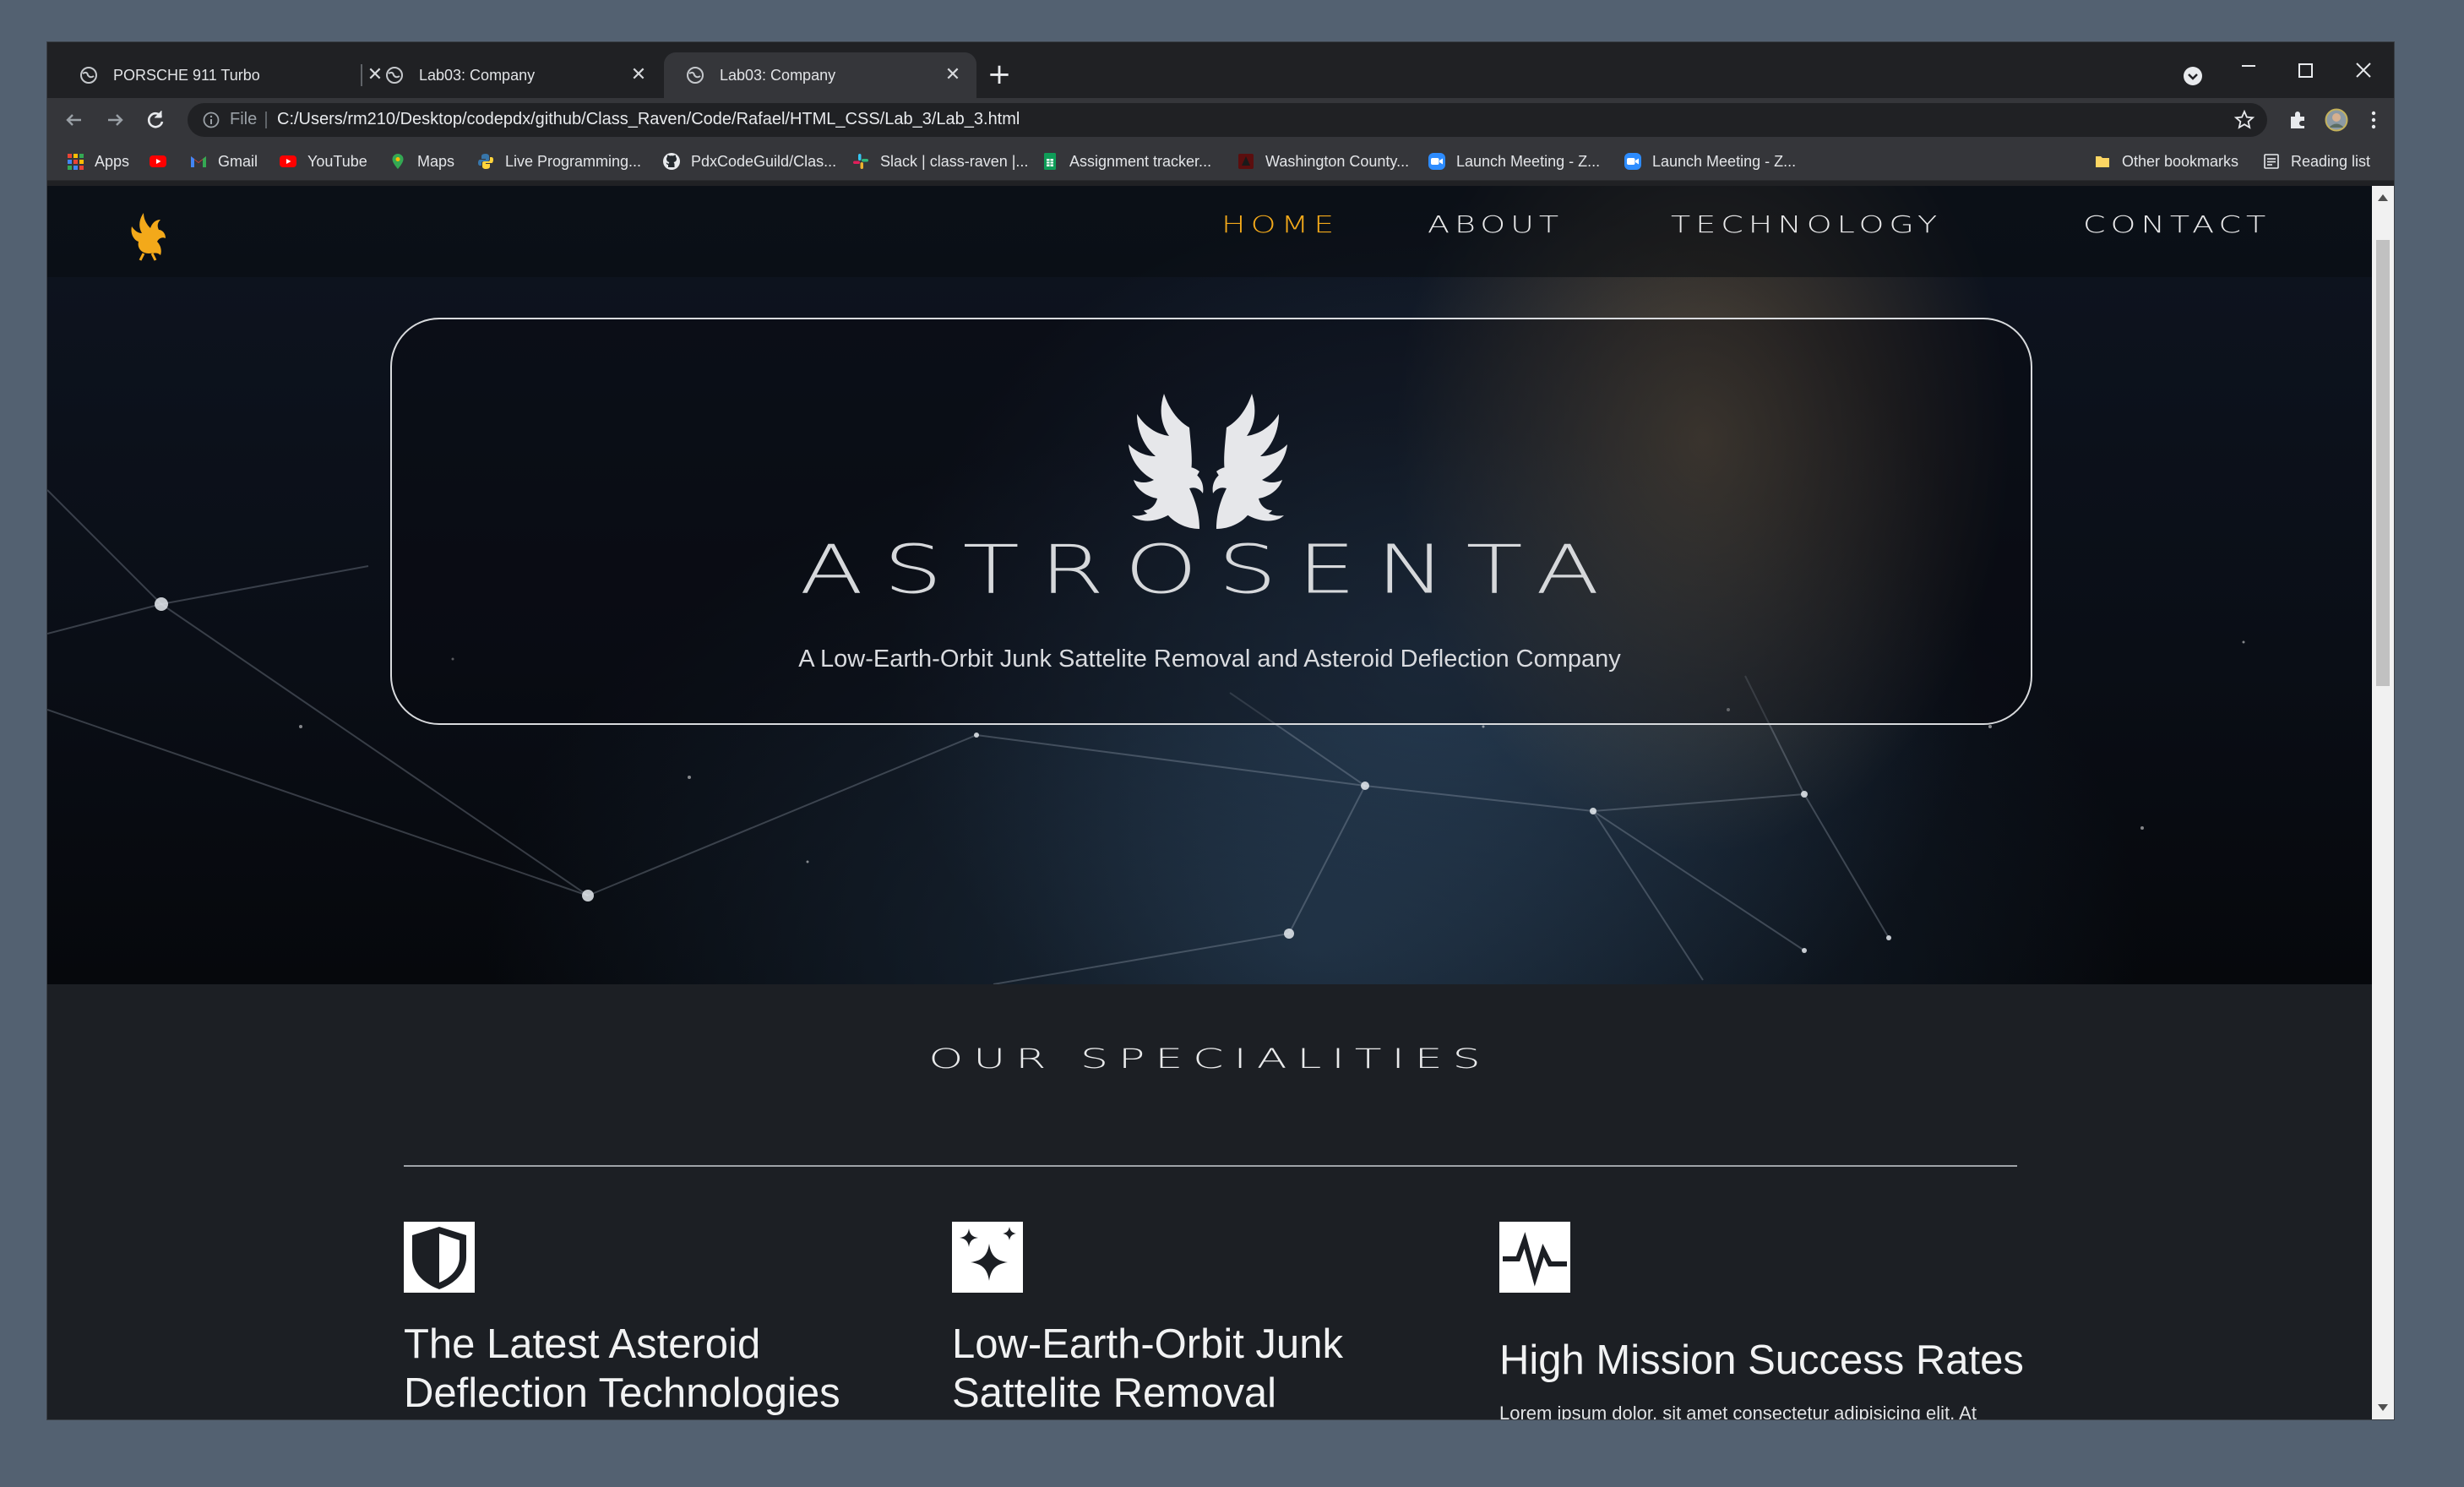 The image size is (2464, 1487). Describe the element at coordinates (2298, 120) in the screenshot. I see `extensions-puzzle-icon` at that location.